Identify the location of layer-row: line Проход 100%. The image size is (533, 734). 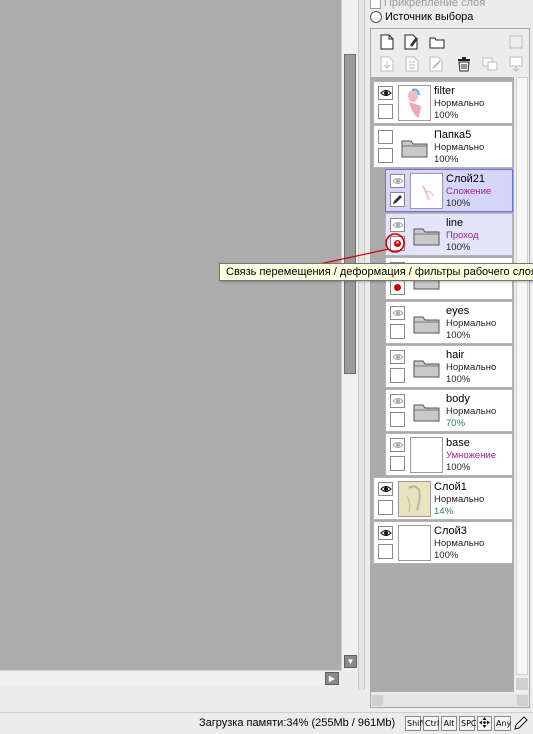
(449, 234).